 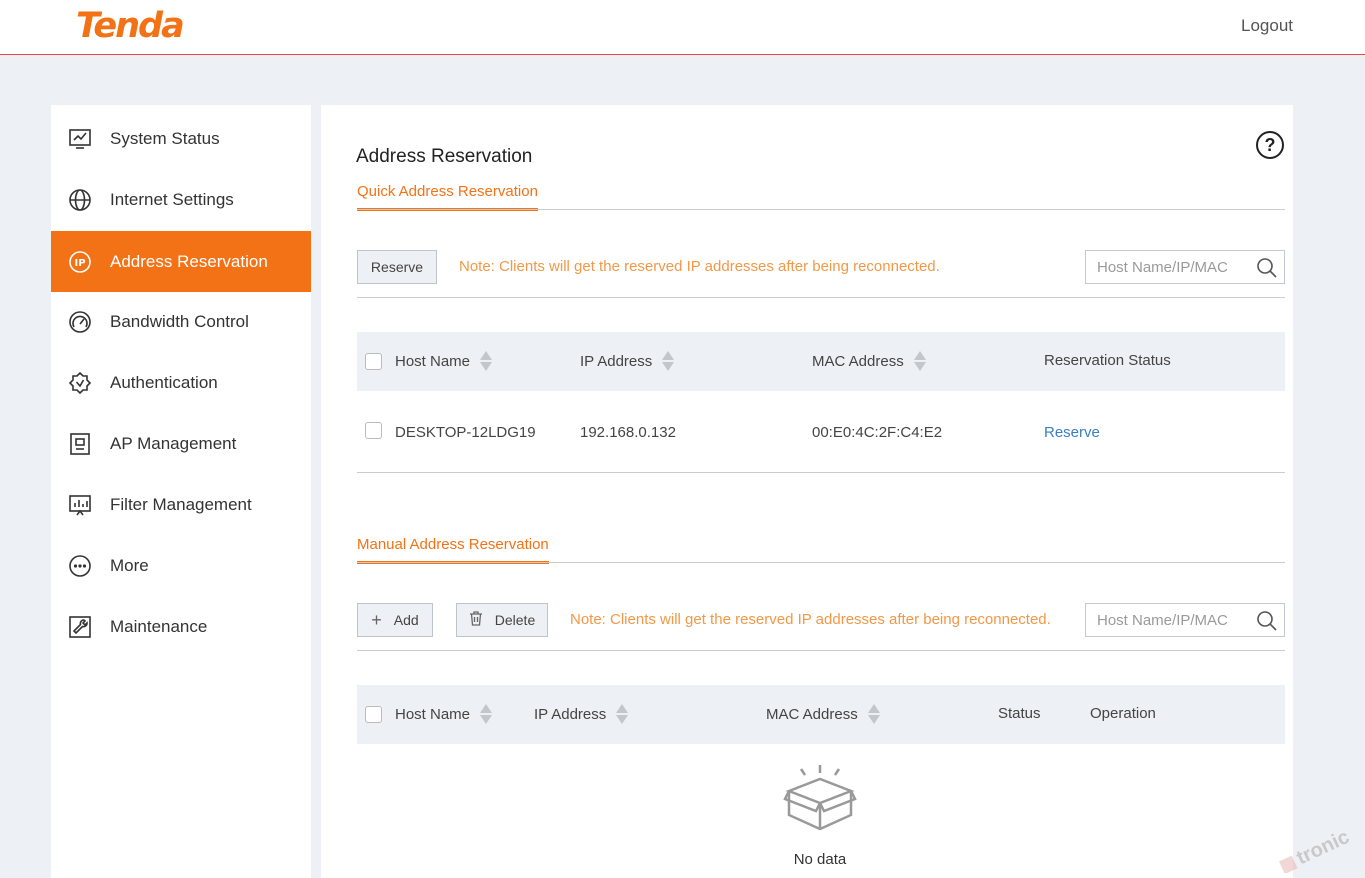 I want to click on watermark-logo: tronic, so click(x=1315, y=849).